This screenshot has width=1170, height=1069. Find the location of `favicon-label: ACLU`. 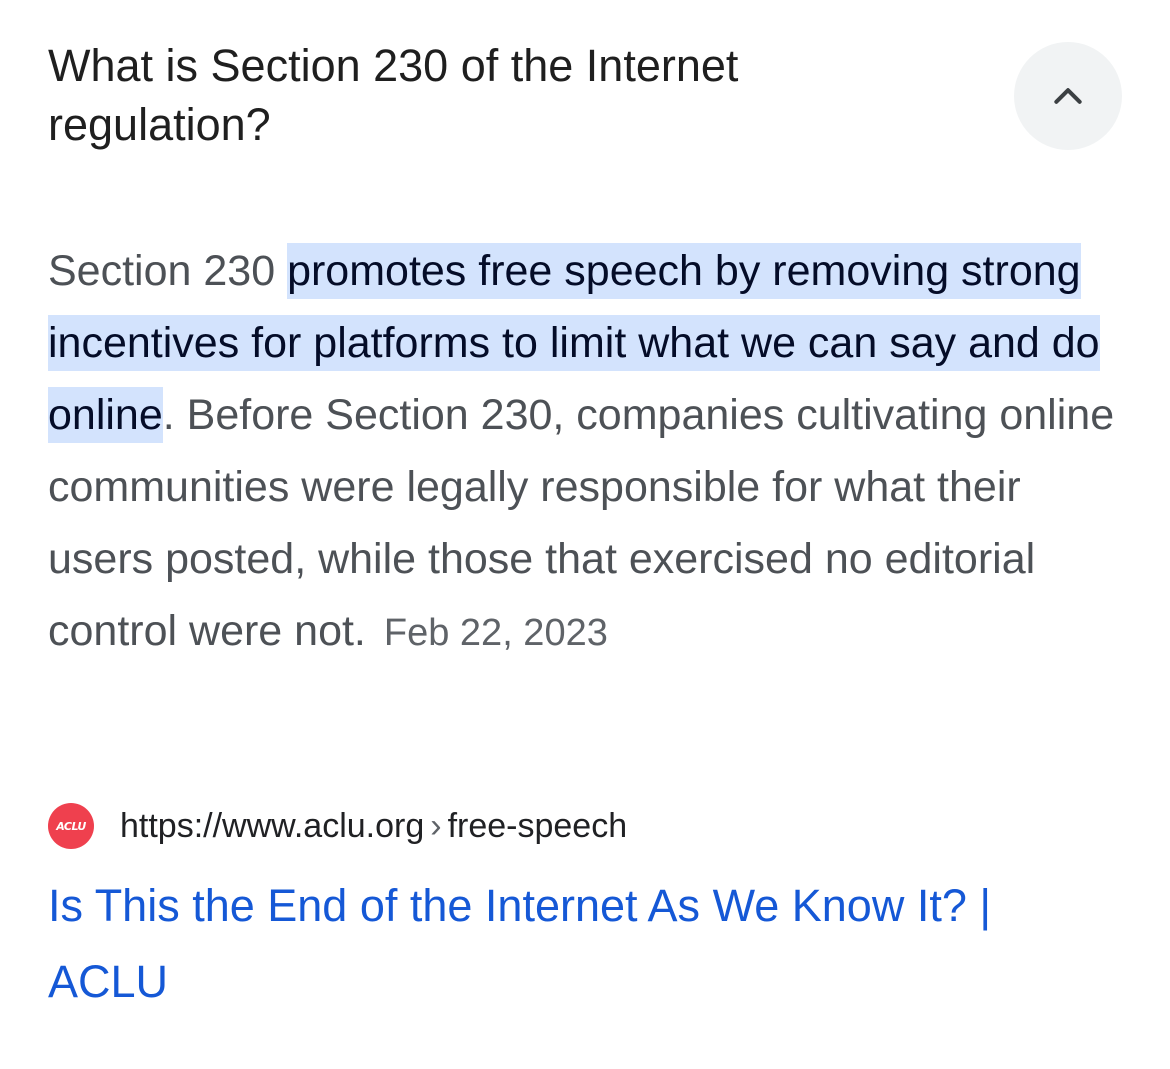

favicon-label: ACLU is located at coordinates (71, 826).